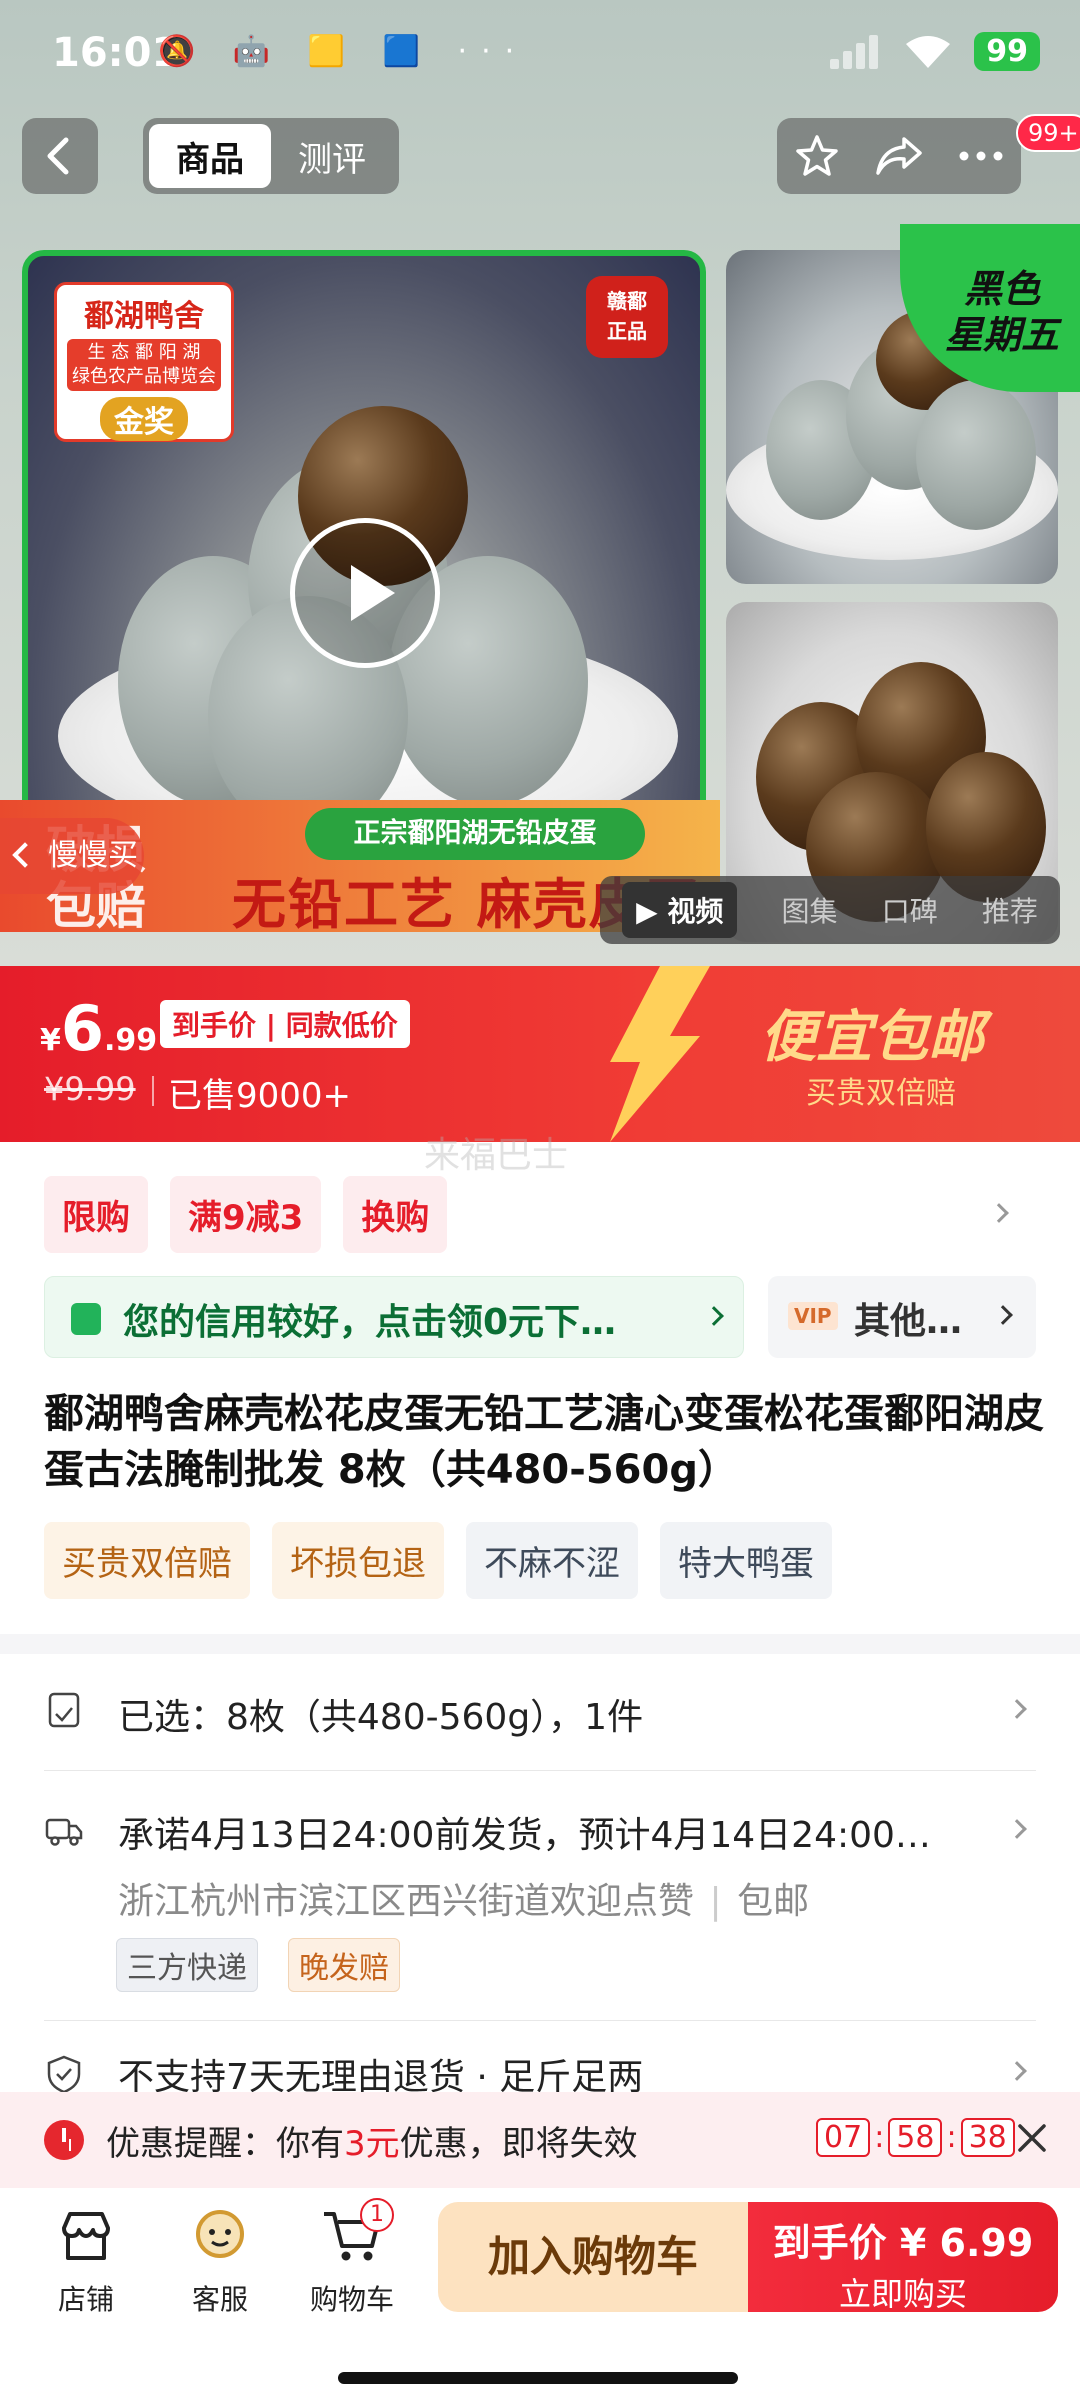 This screenshot has height=2400, width=1080. What do you see at coordinates (96, 1214) in the screenshot?
I see `promo-tag: 限购` at bounding box center [96, 1214].